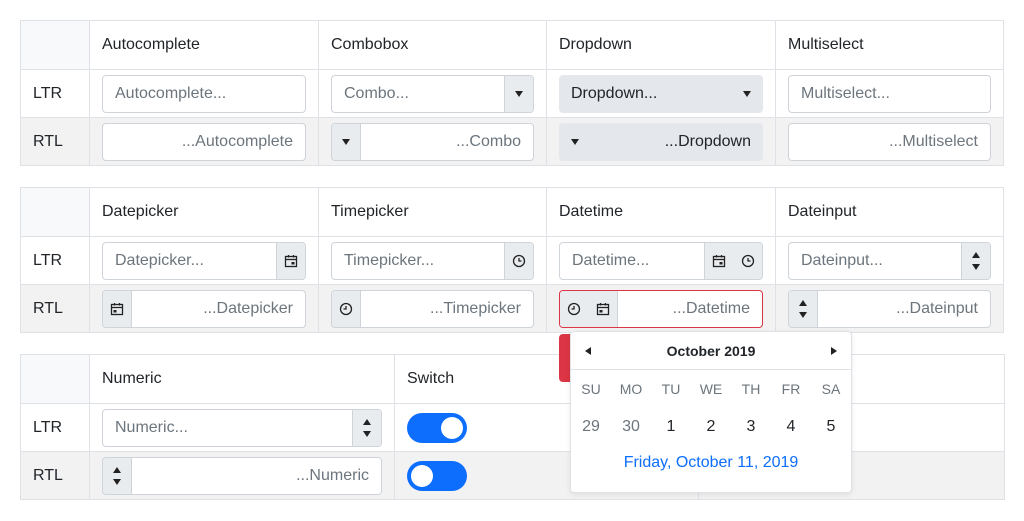 The image size is (1024, 521). What do you see at coordinates (204, 212) in the screenshot?
I see `header-datepicker: Datepicker` at bounding box center [204, 212].